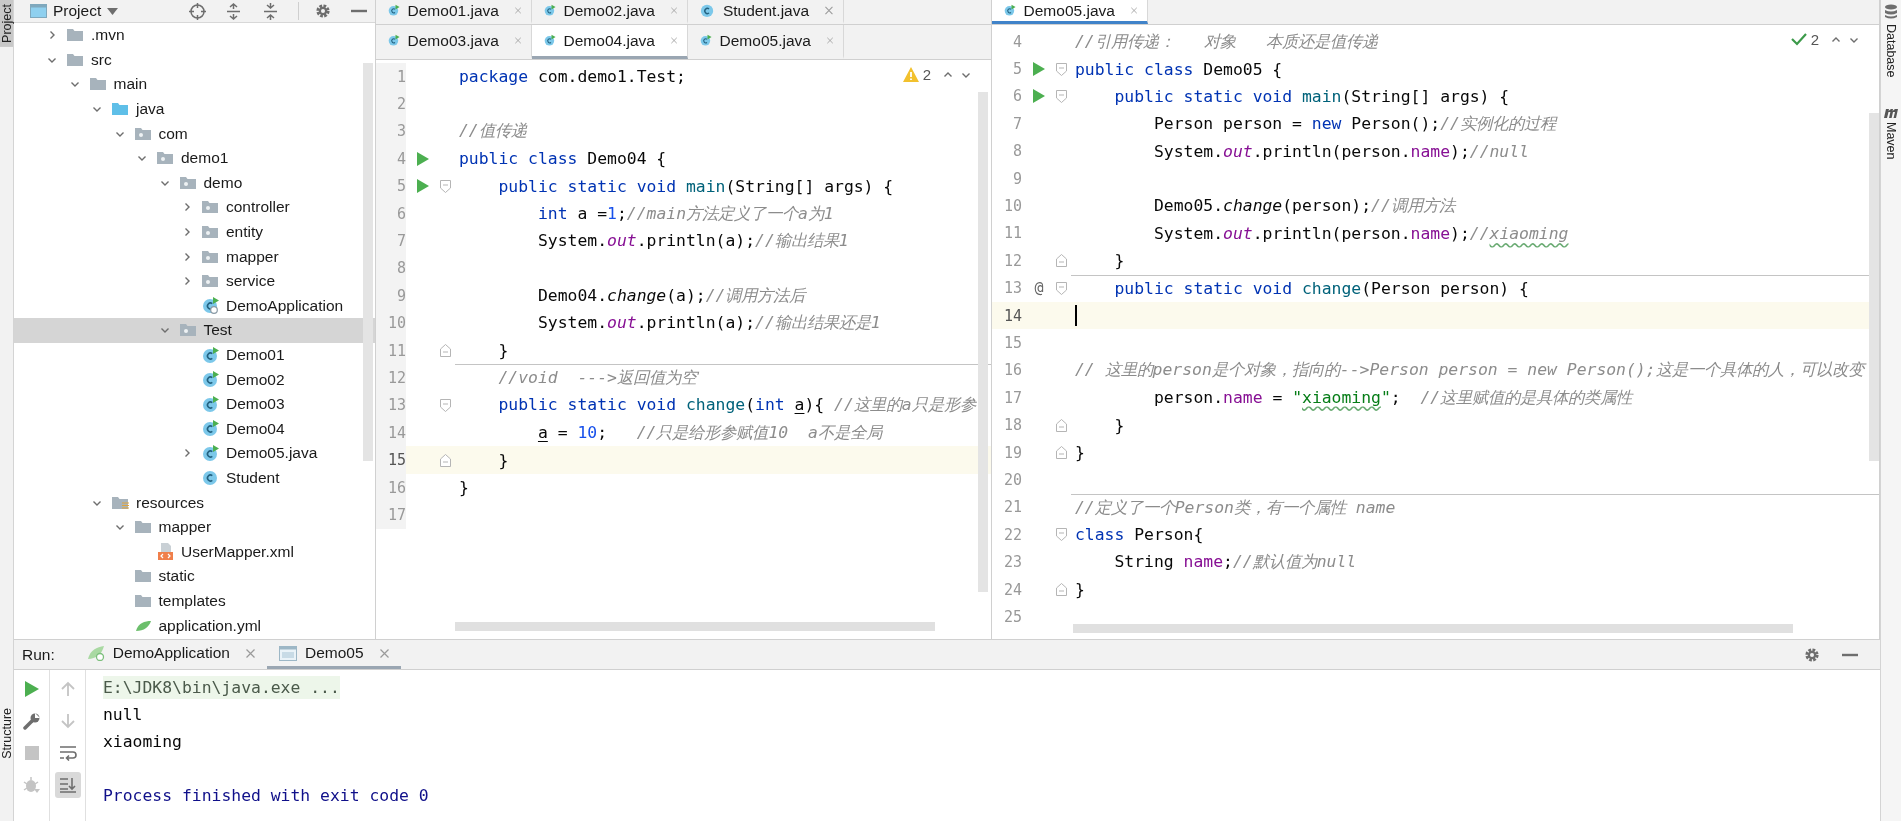 The height and width of the screenshot is (821, 1901). I want to click on code-line: Demo04.change(a);//调用方法后, so click(671, 295).